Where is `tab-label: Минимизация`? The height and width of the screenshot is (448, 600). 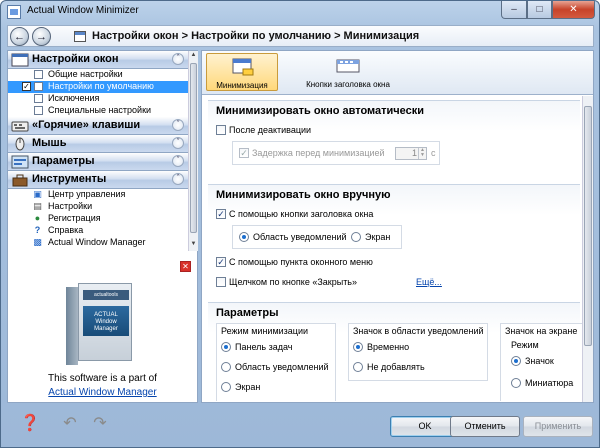 tab-label: Минимизация is located at coordinates (242, 85).